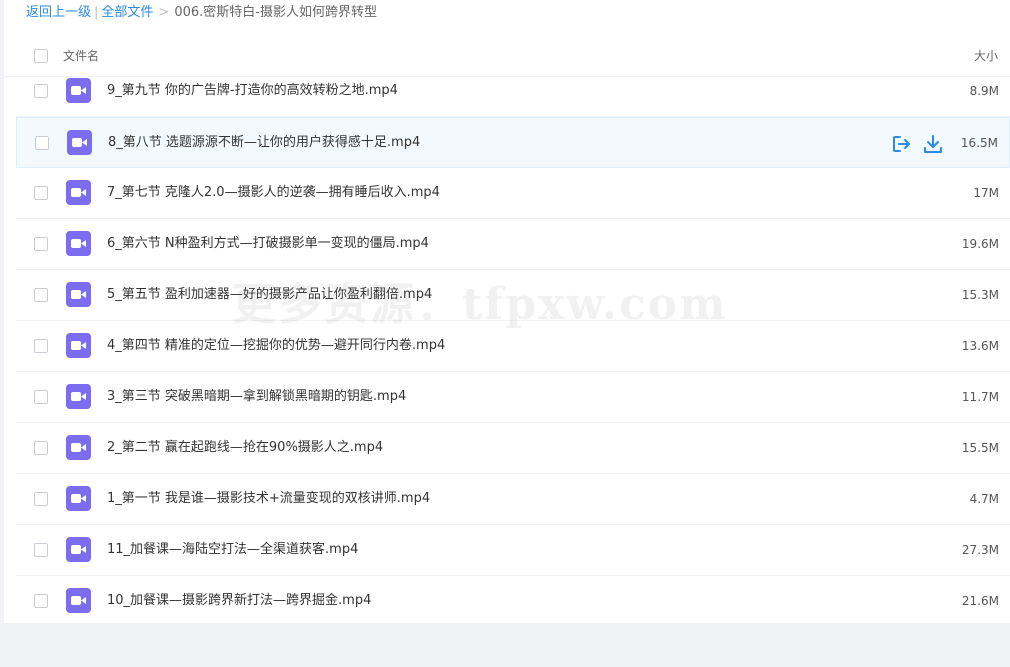 This screenshot has width=1010, height=667. What do you see at coordinates (513, 550) in the screenshot?
I see `file-row: 11_加餐课—海陆空打法—全渠道获客.mp4 27.3M` at bounding box center [513, 550].